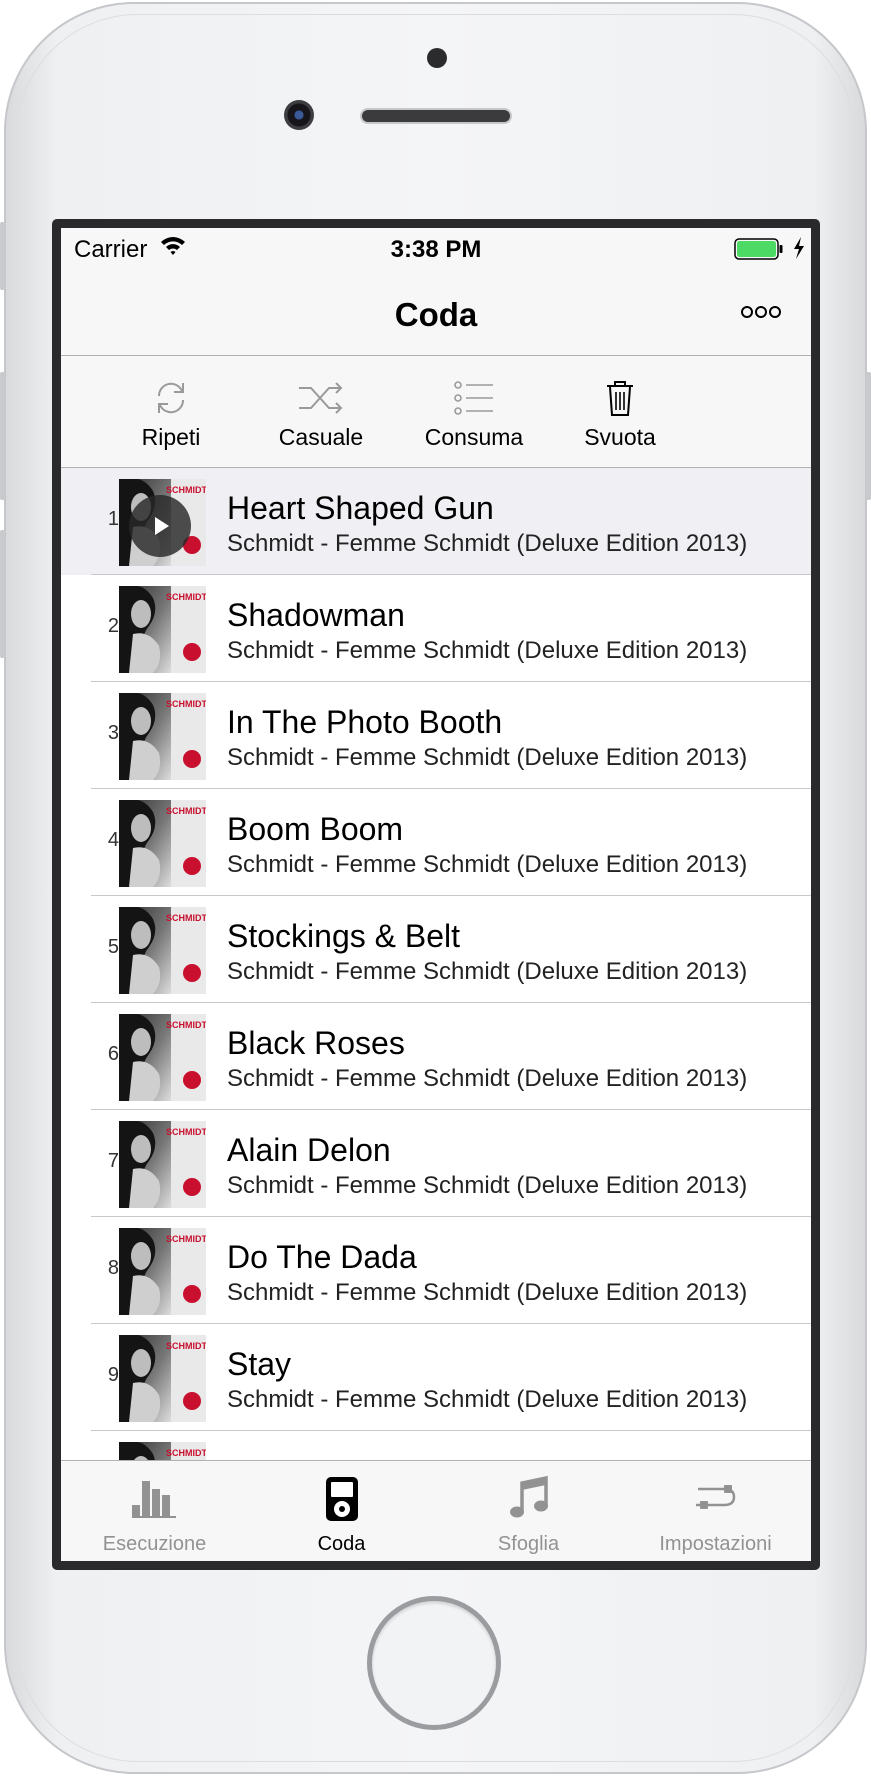 The height and width of the screenshot is (1776, 871). I want to click on ipod-icon, so click(341, 1499).